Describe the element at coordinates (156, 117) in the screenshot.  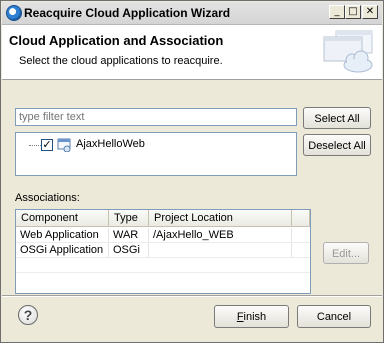
I see `filter-input` at that location.